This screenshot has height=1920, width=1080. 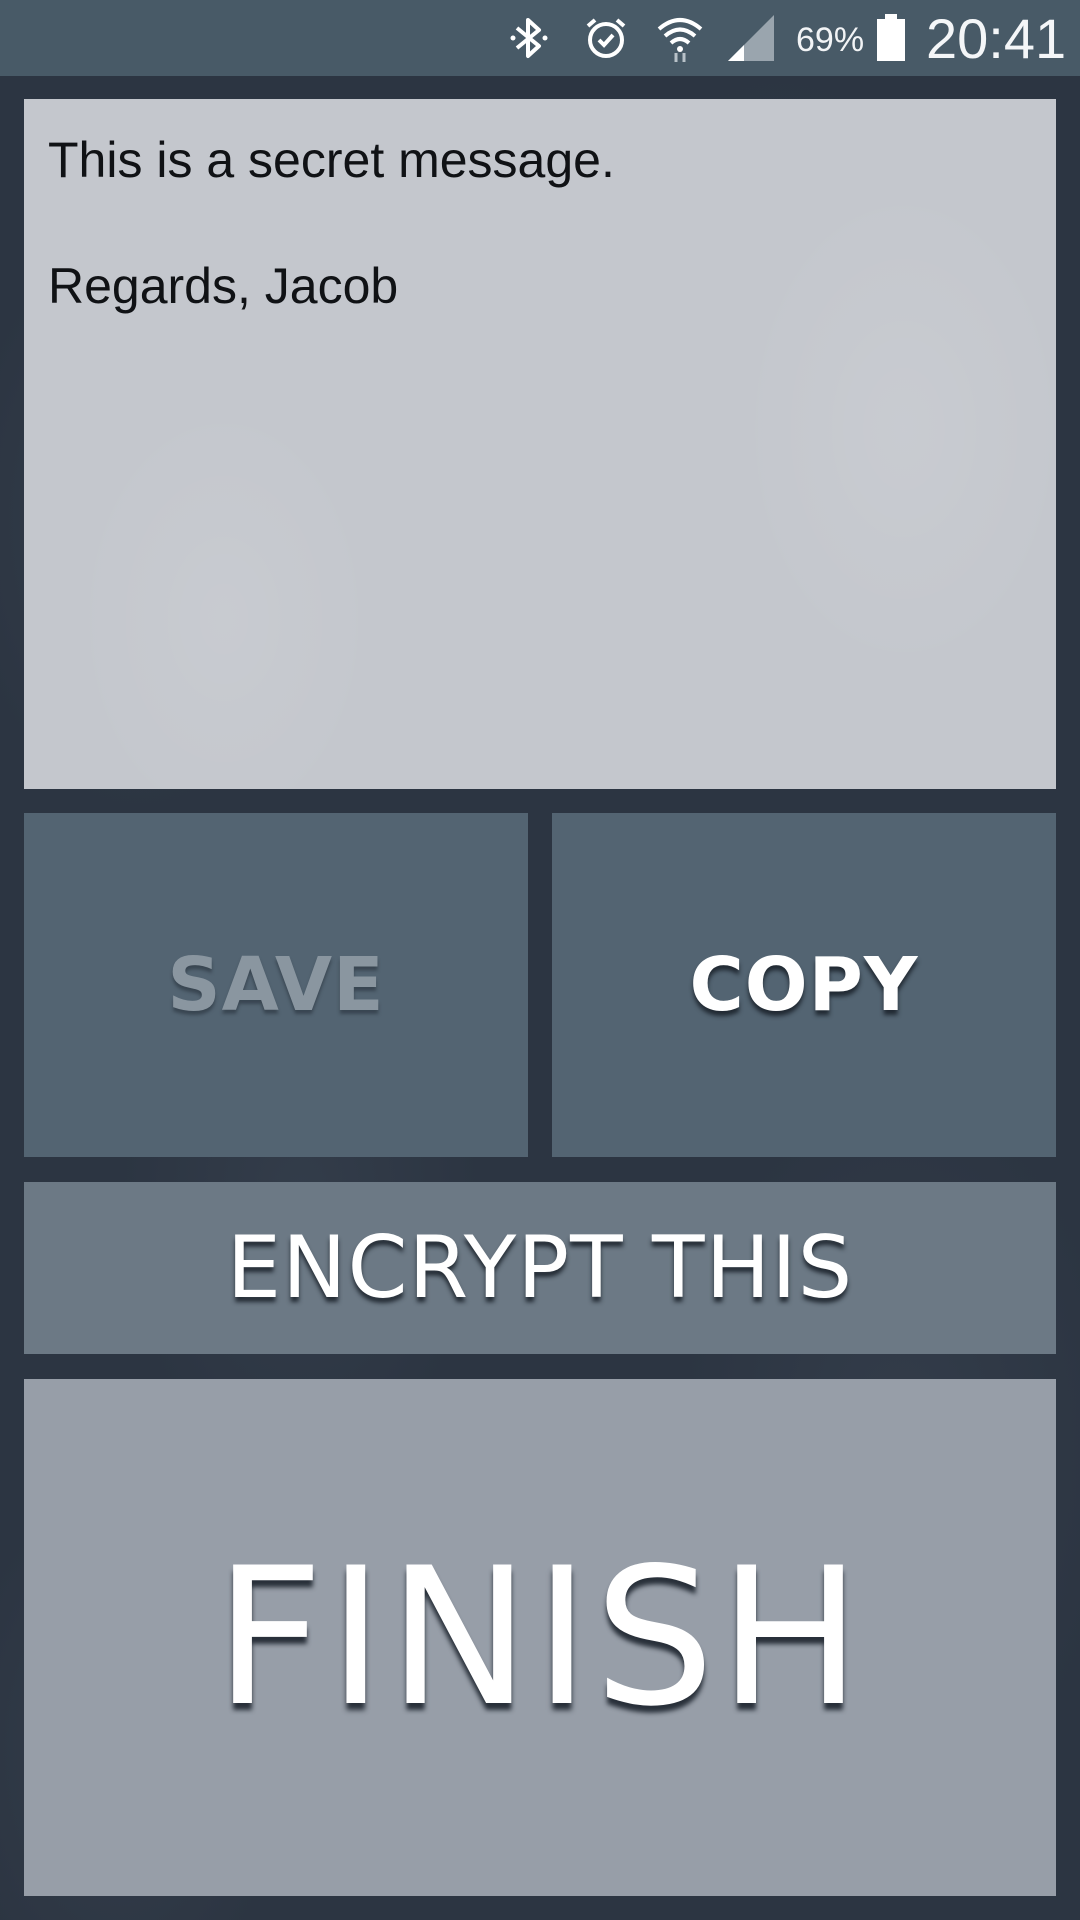 What do you see at coordinates (606, 38) in the screenshot?
I see `alarm-icon` at bounding box center [606, 38].